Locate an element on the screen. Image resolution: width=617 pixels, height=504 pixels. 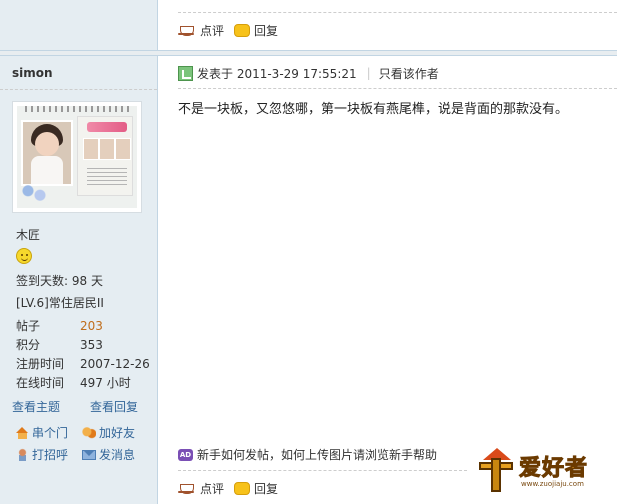
post-body: 不是一块板，又忽悠哪，第一块板有燕尾榫，说是背面的那款没有。 is located at coordinates (373, 109).